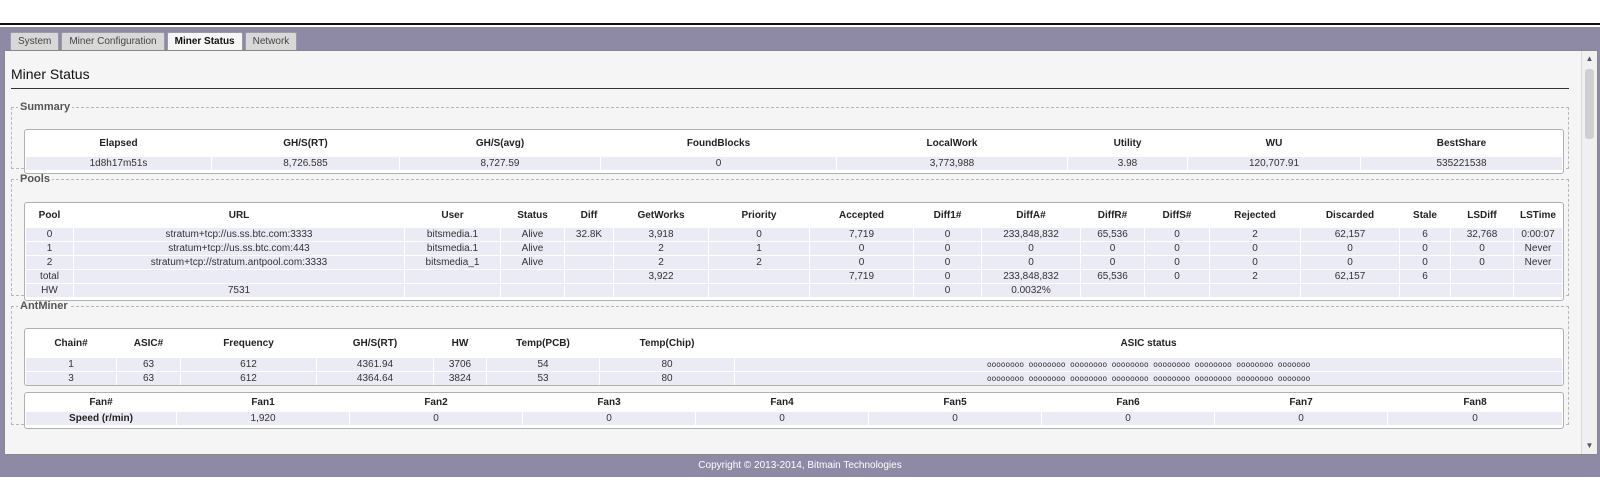 This screenshot has height=500, width=1600. I want to click on pools-header-cell: Status, so click(532, 215).